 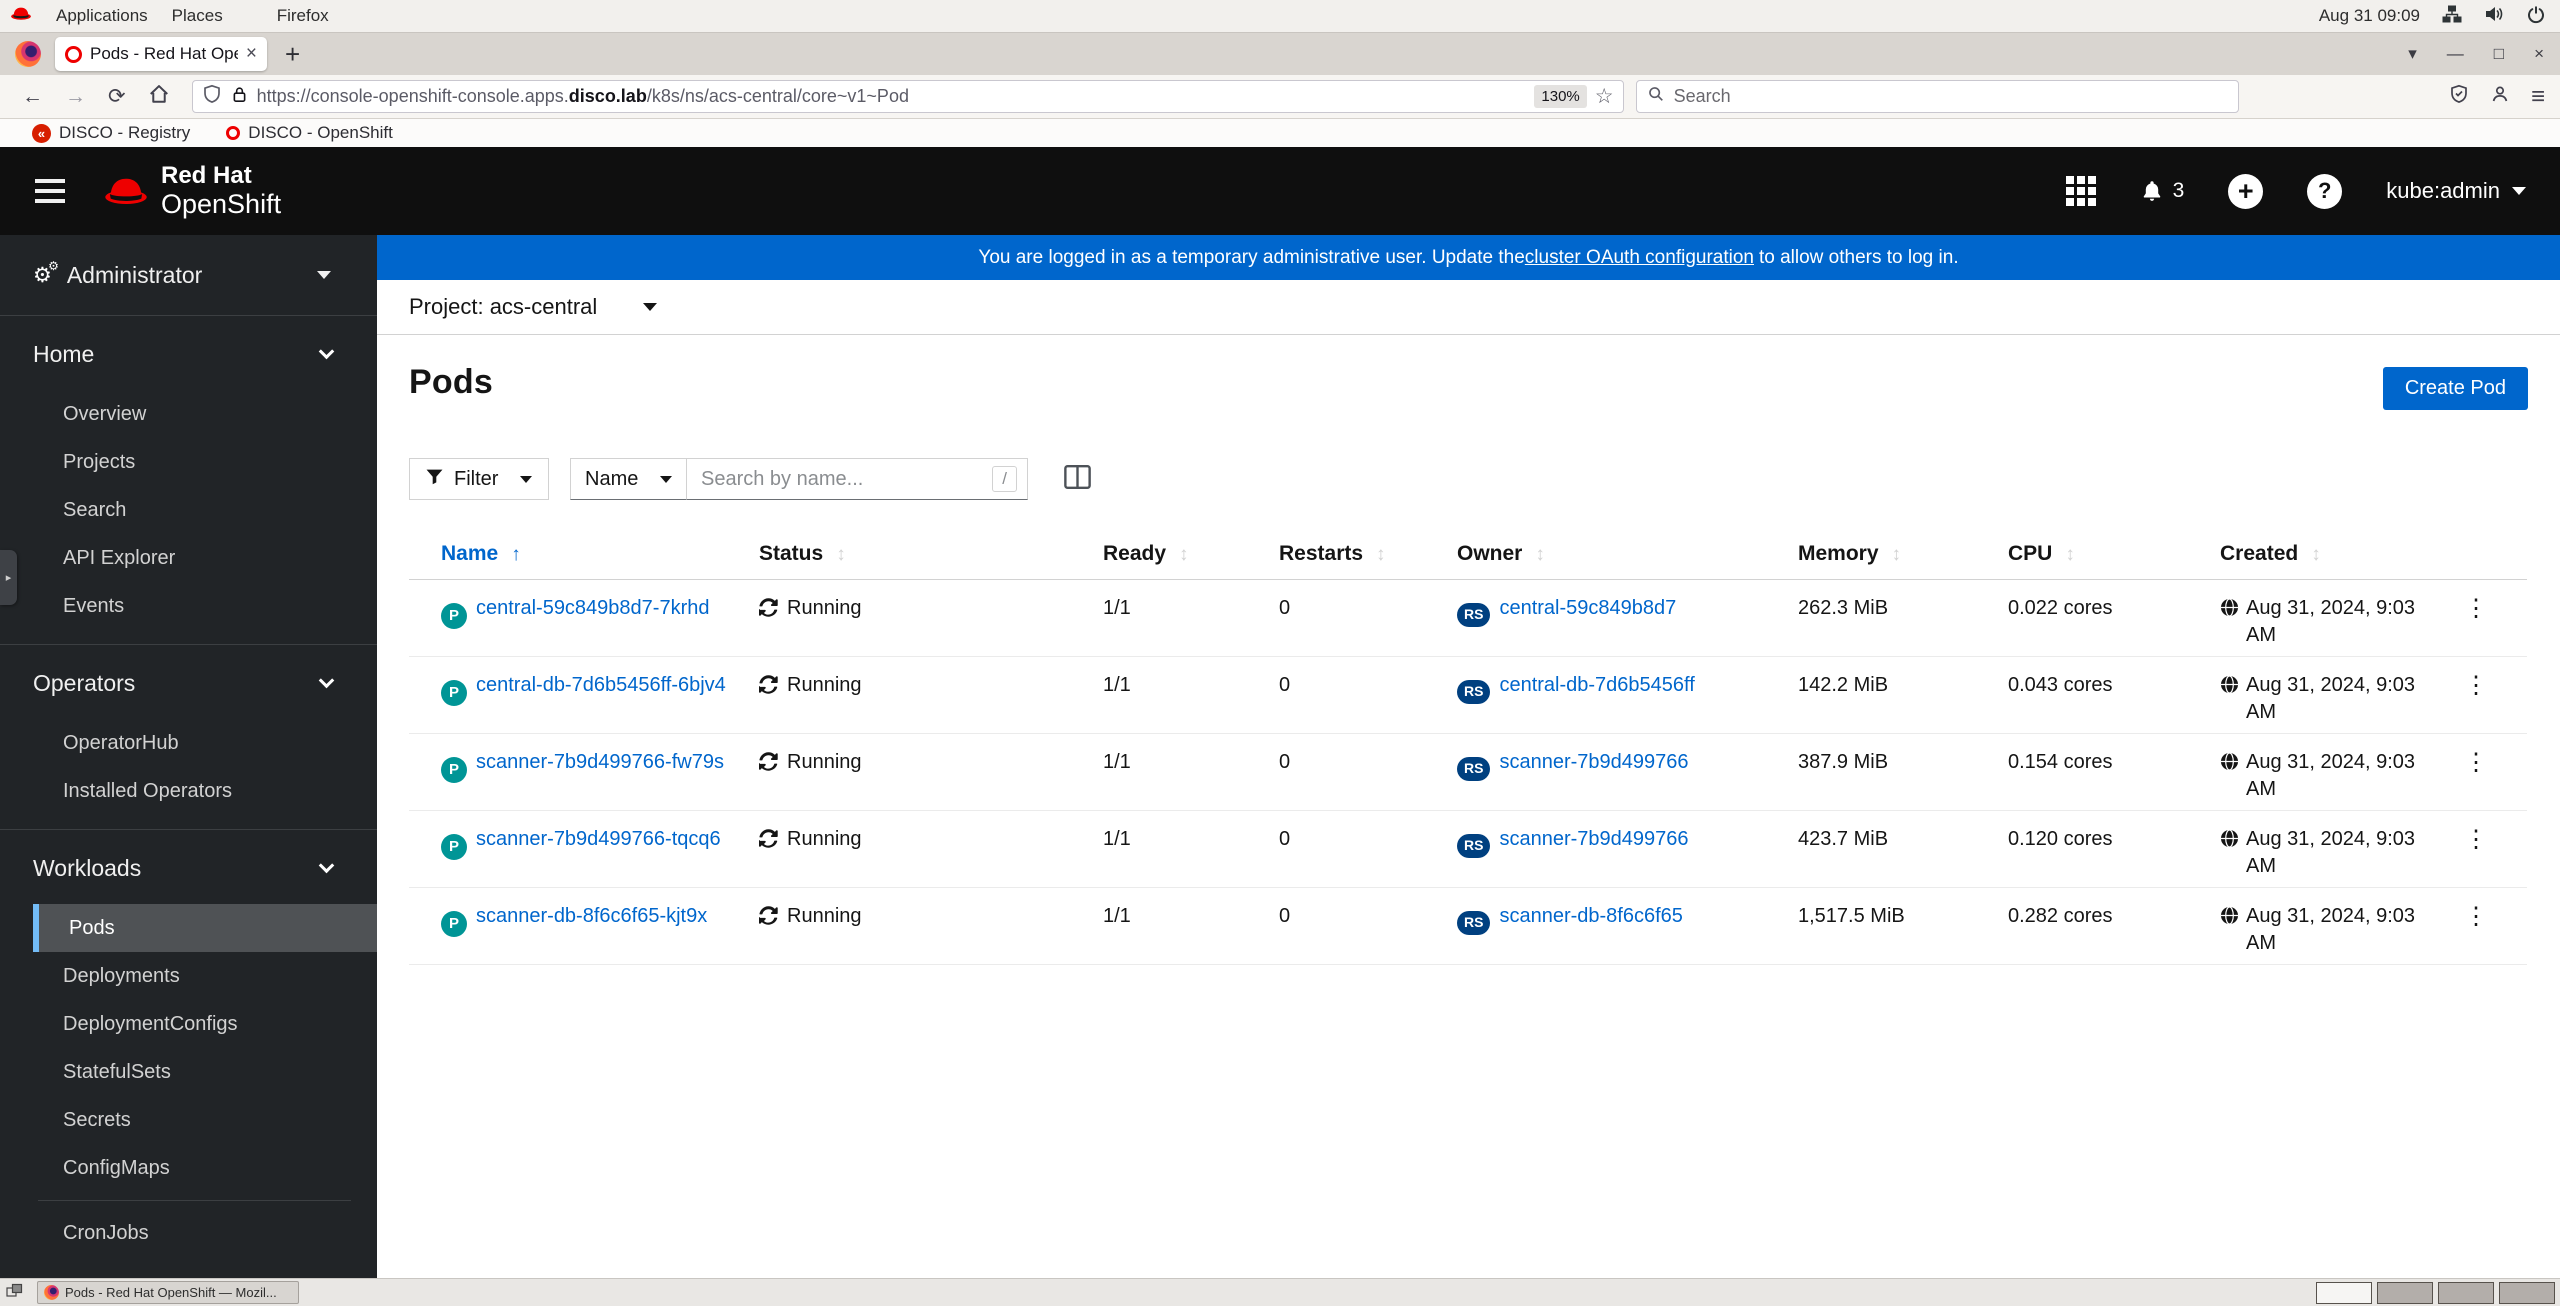 I want to click on perspective-switcher: ⚙ ⚙ Administrator, so click(x=188, y=275).